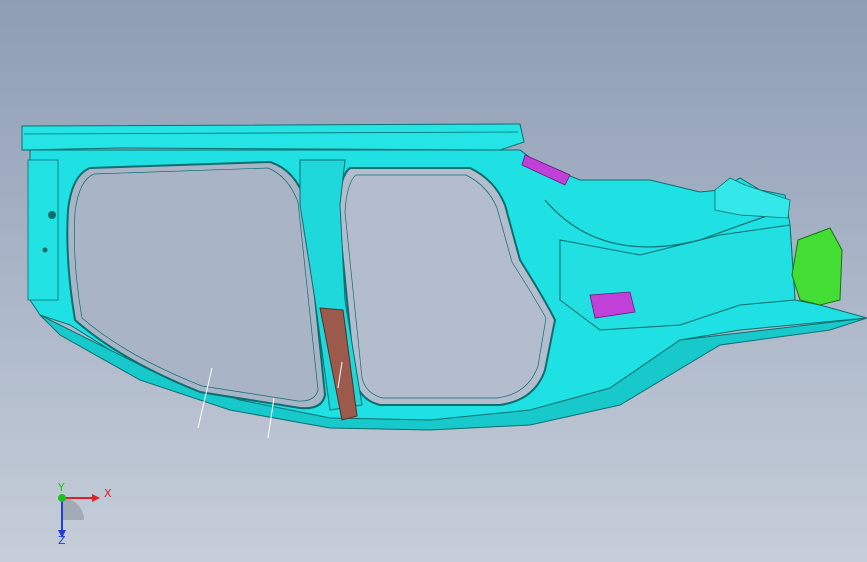 This screenshot has height=562, width=867. I want to click on bracket-green, so click(817, 266).